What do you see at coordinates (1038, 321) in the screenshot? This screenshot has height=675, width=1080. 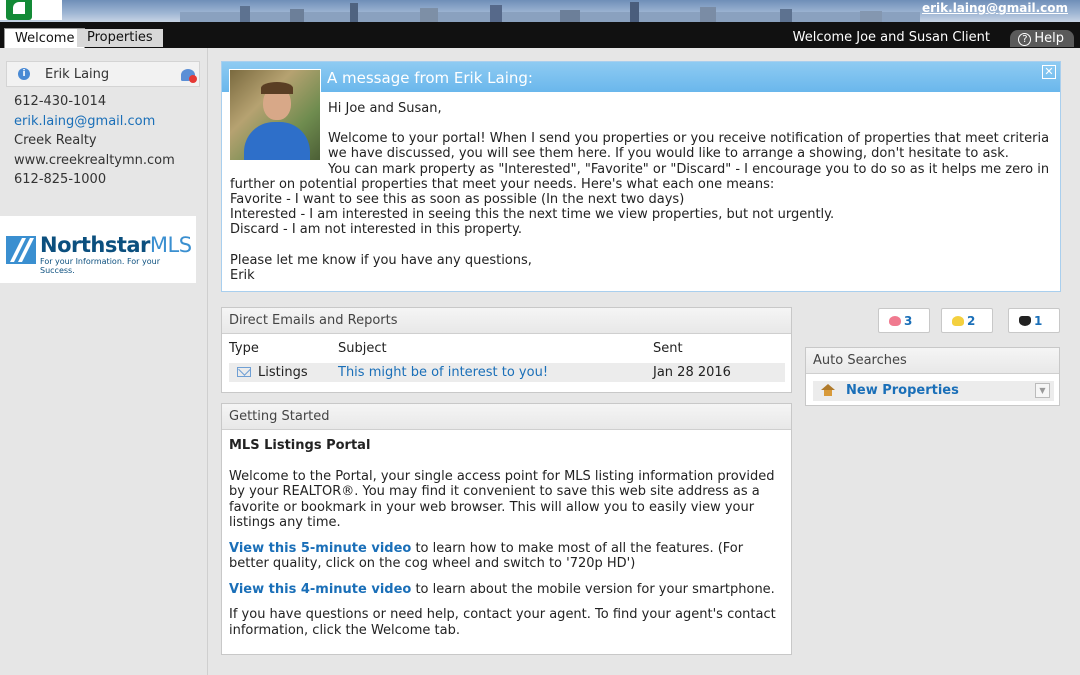 I see `discard-count: 1` at bounding box center [1038, 321].